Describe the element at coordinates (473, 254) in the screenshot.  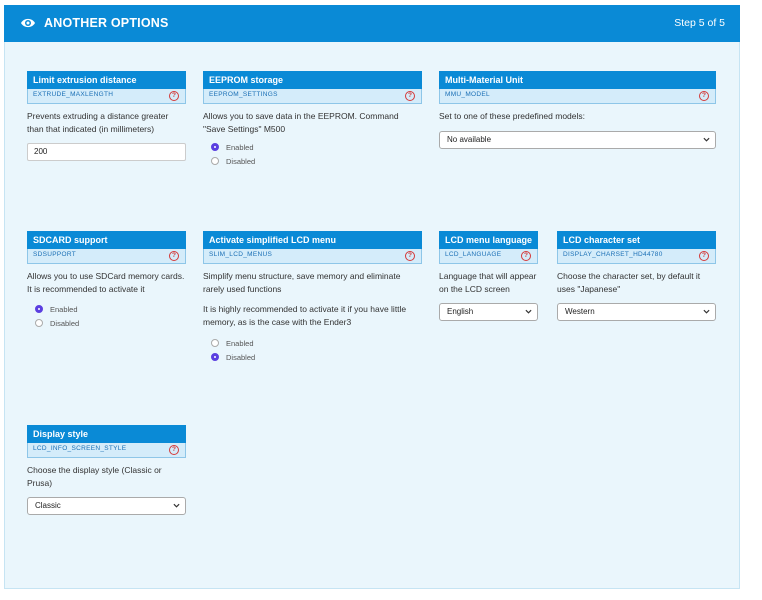
I see `option-key: LCD_LANGUAGE` at that location.